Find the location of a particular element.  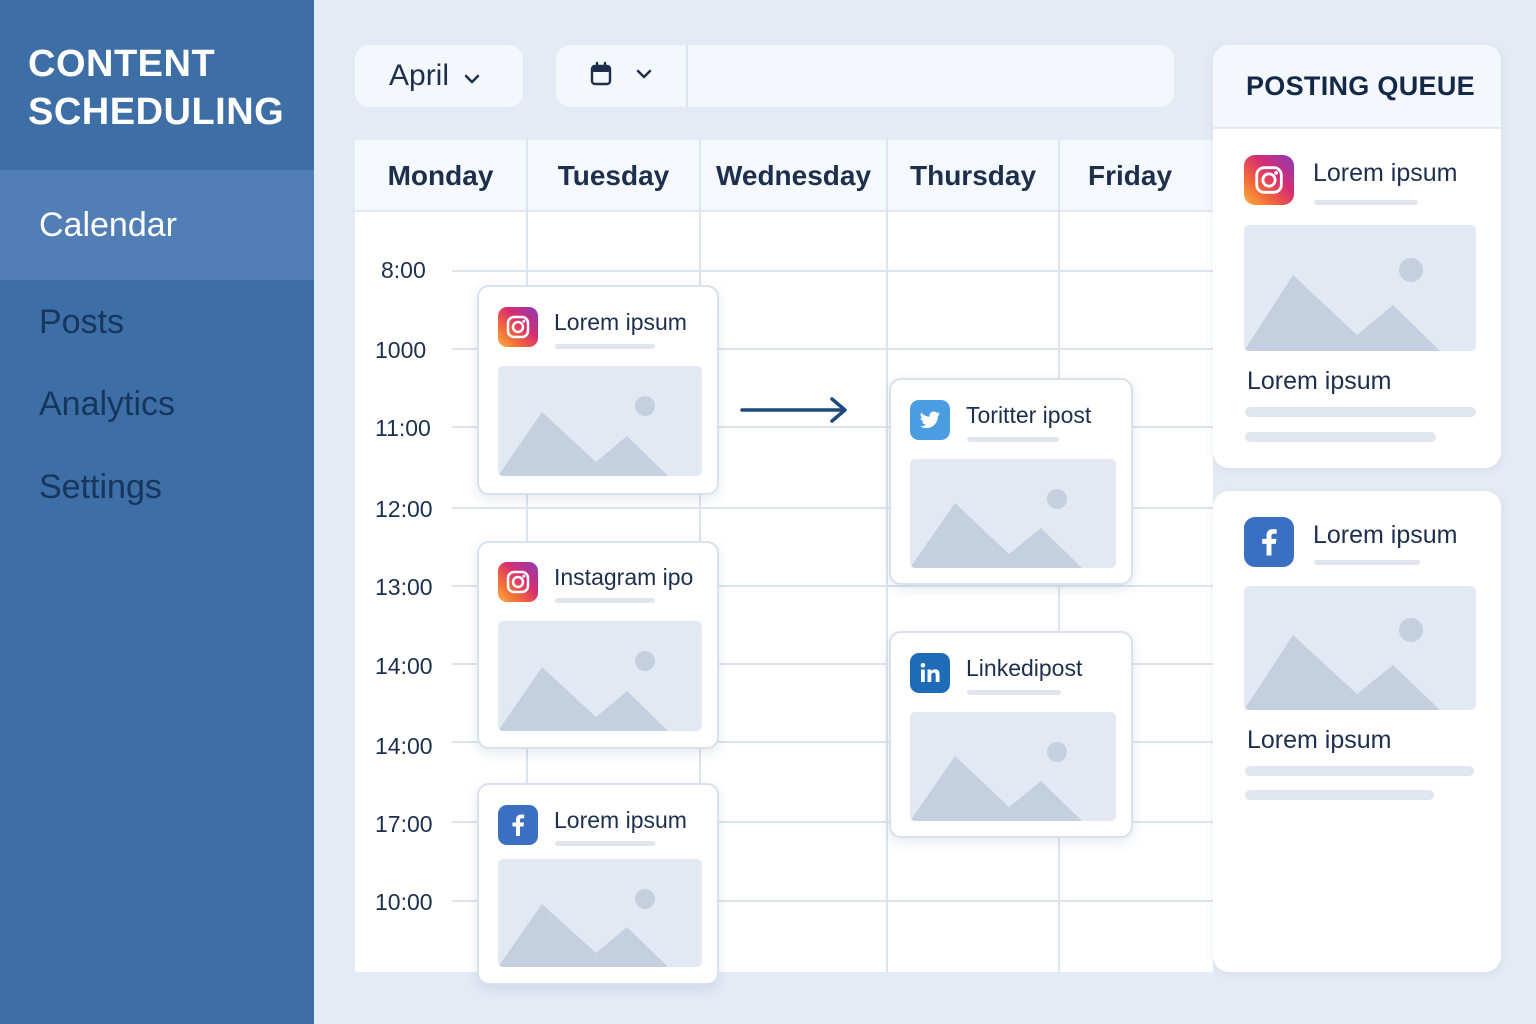

calendar-icon is located at coordinates (601, 76).